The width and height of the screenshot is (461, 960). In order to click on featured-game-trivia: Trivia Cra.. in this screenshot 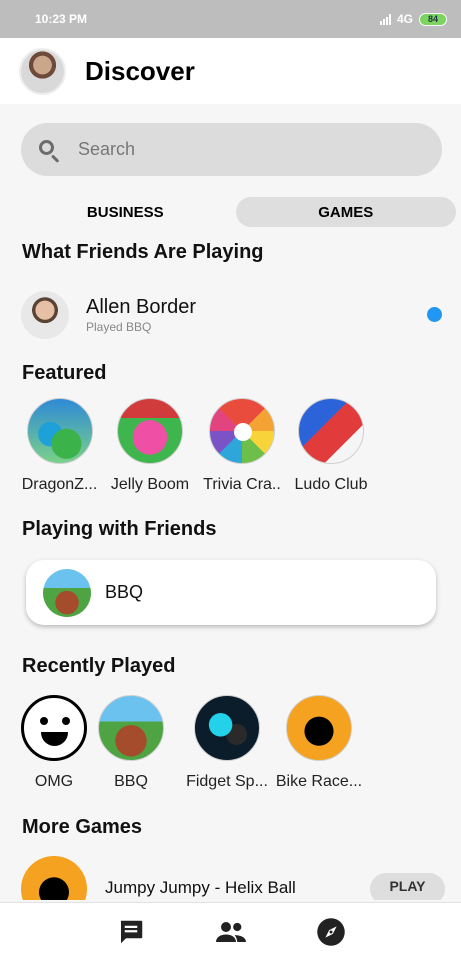, I will do `click(242, 446)`.